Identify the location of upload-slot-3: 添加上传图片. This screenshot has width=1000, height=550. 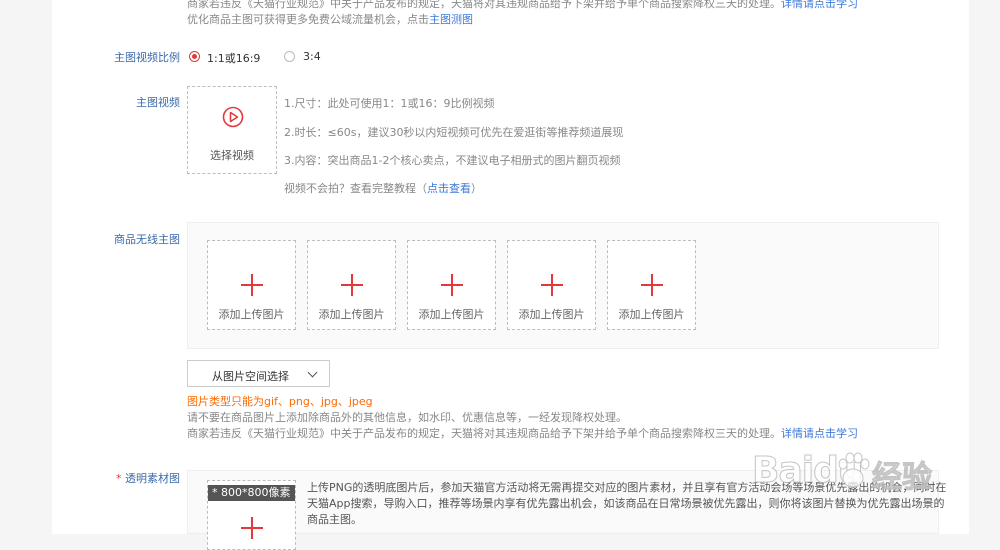
(451, 285).